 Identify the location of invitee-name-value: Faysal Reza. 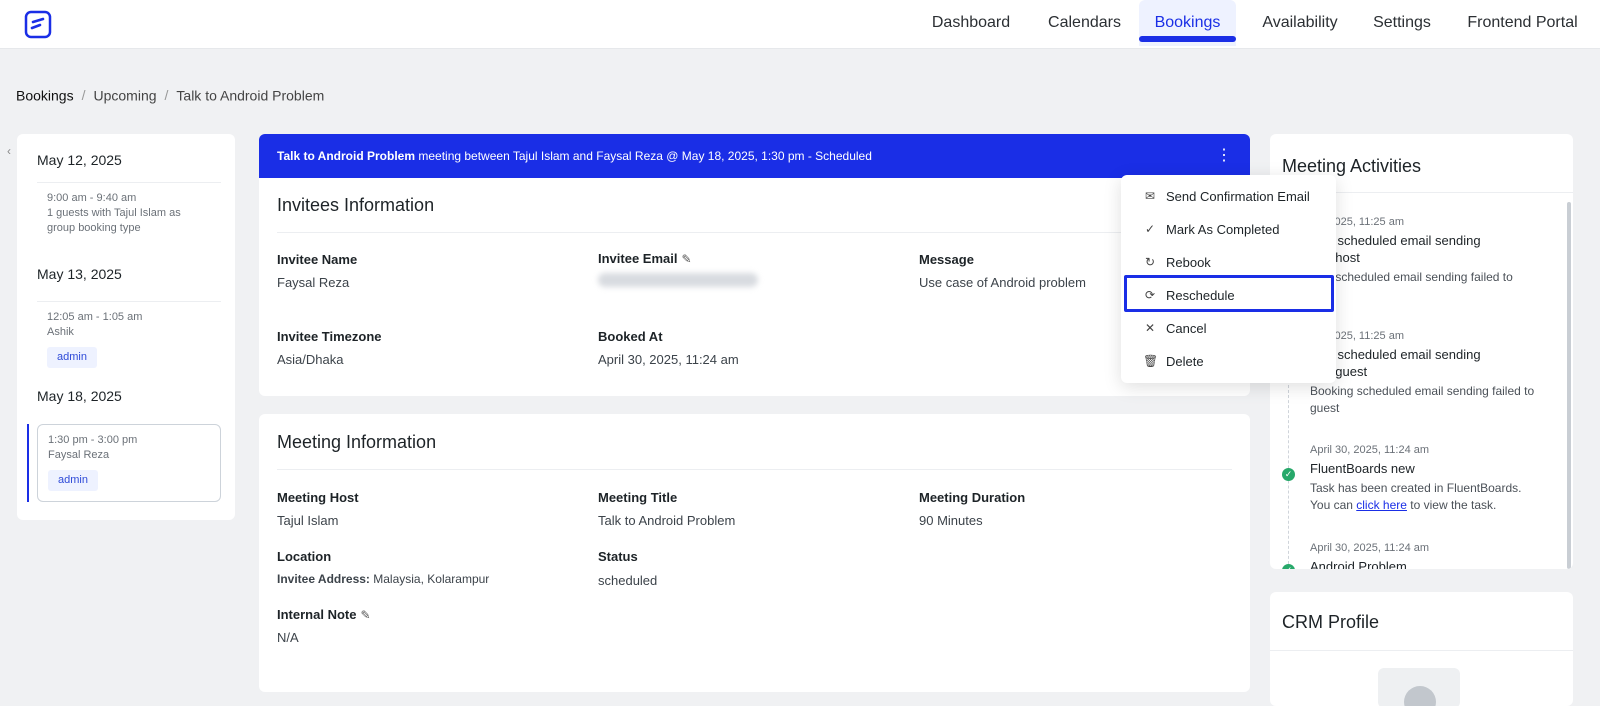
(313, 282).